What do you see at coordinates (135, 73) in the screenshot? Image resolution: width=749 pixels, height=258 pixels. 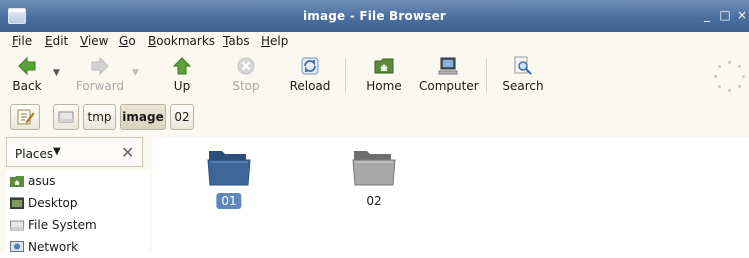 I see `forward-history-chevron-icon: ▼` at bounding box center [135, 73].